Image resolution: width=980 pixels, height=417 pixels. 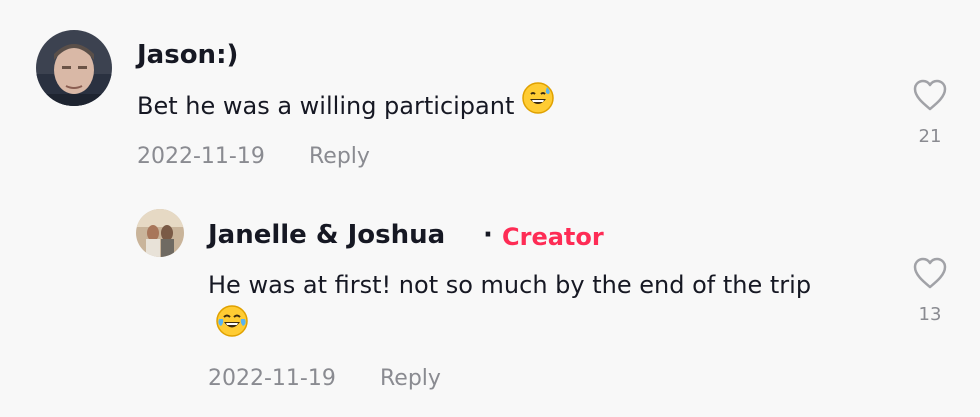 What do you see at coordinates (553, 237) in the screenshot?
I see `creator-badge: Creator` at bounding box center [553, 237].